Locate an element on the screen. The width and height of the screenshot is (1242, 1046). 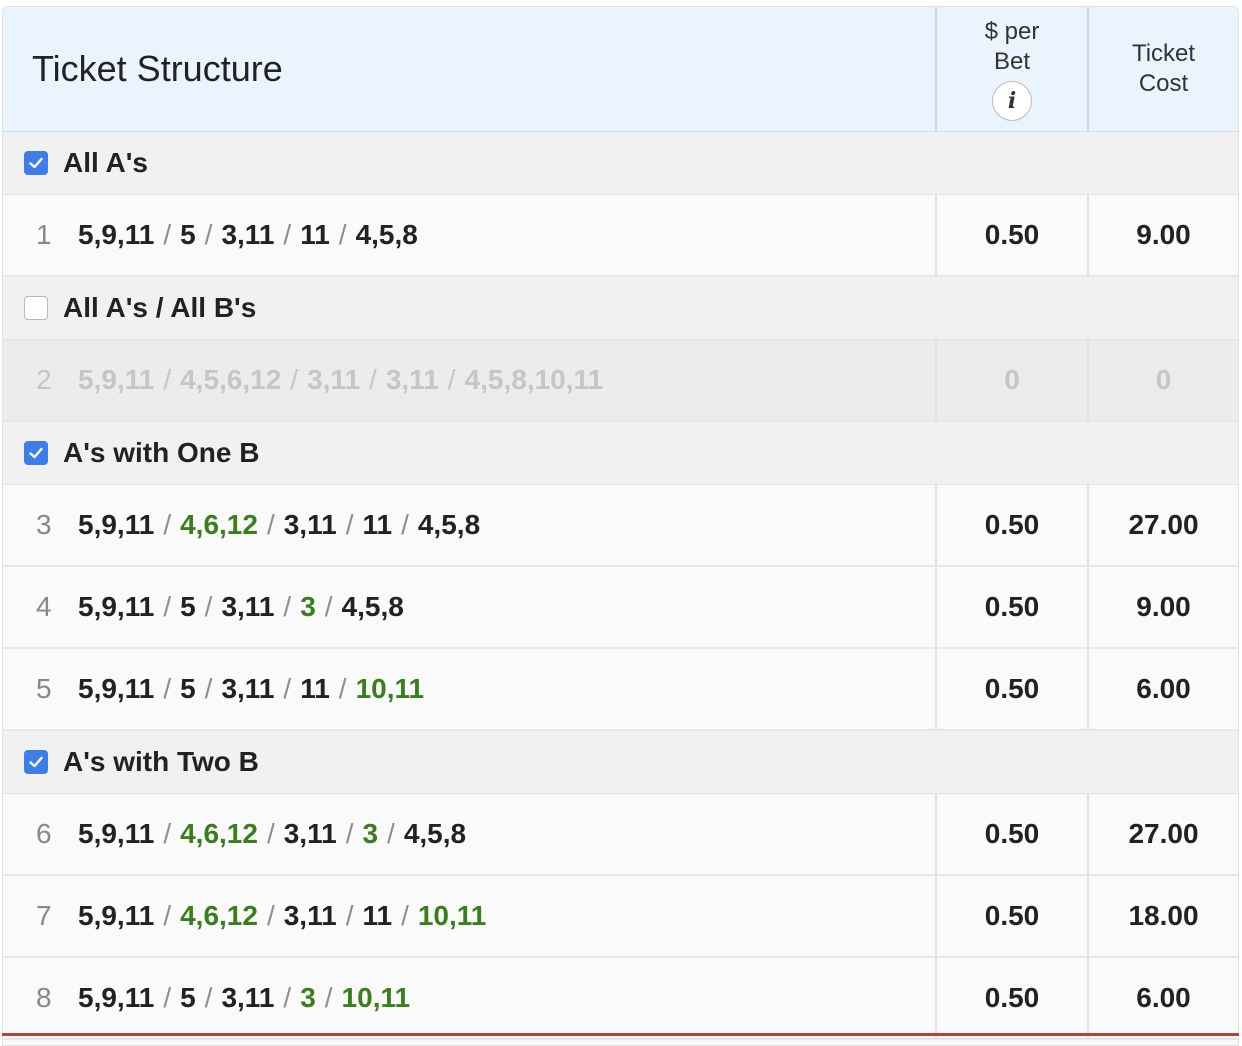
ticket-cost-value: 9.00 is located at coordinates (1162, 235).